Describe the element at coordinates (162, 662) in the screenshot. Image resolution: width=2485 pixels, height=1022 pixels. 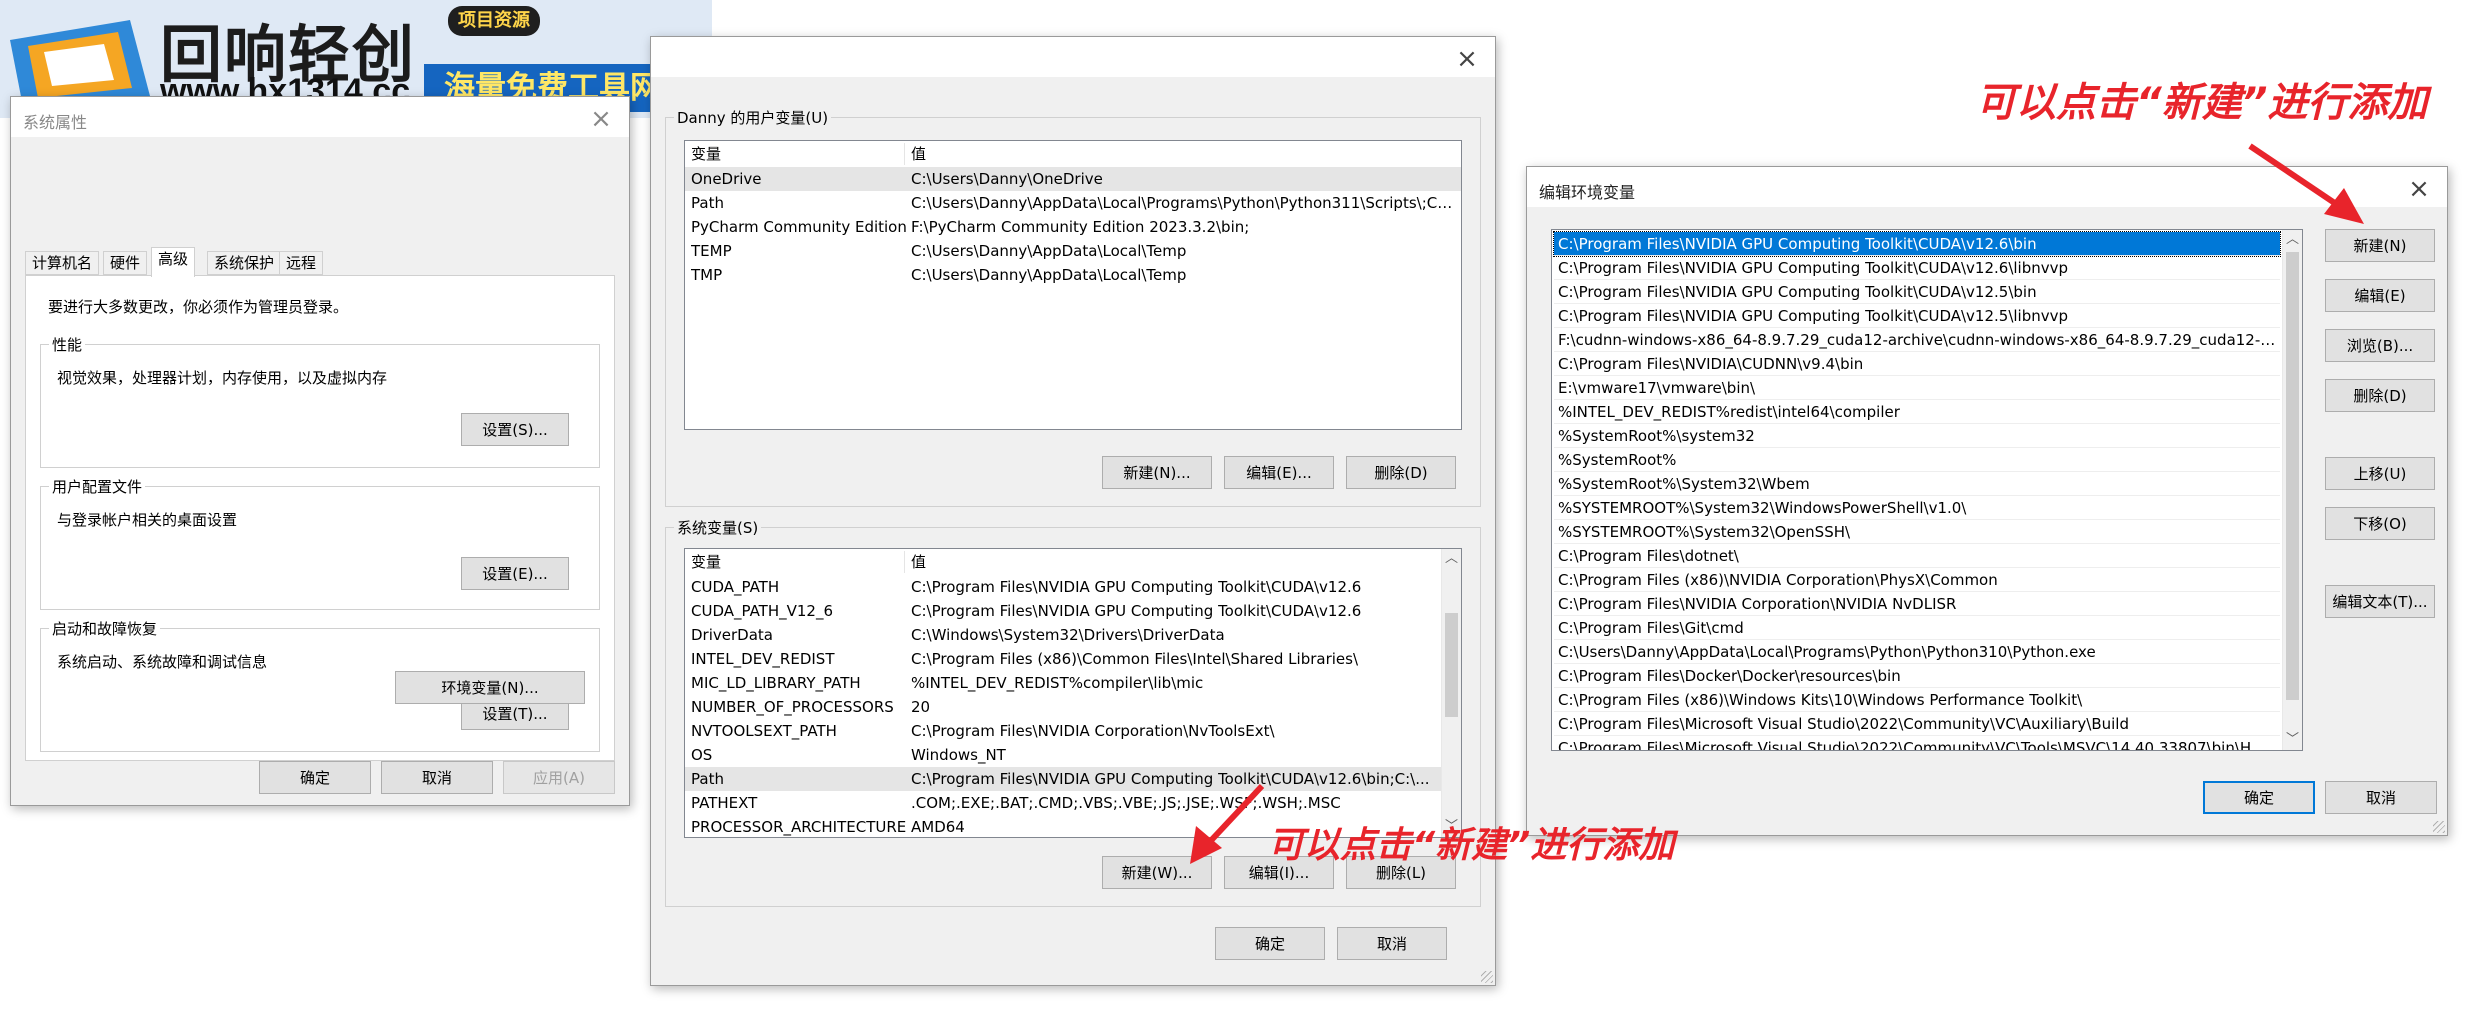
I see `group-desc: 系统启动、系统故障和调试信息` at that location.